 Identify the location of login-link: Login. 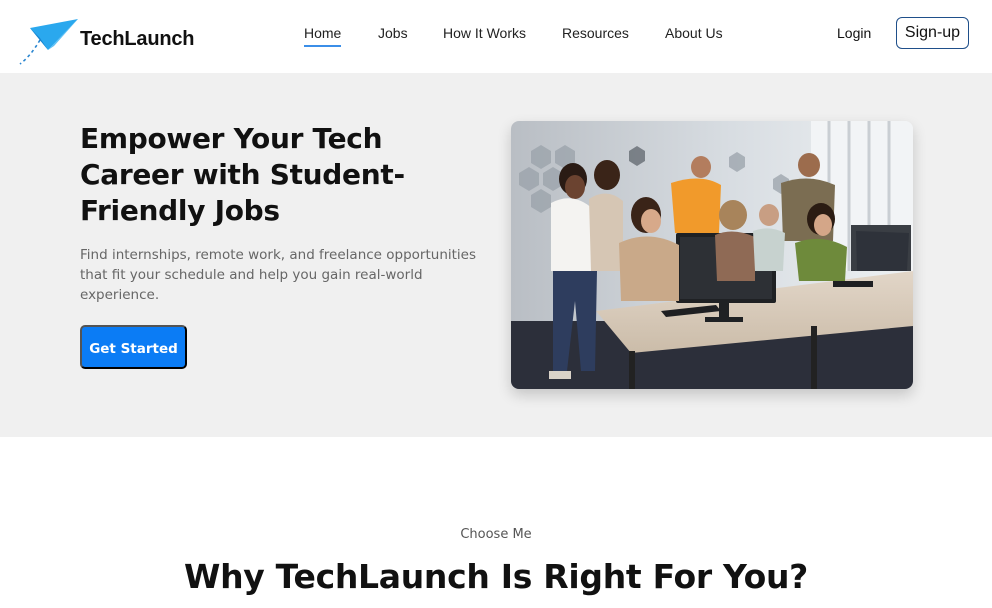
(854, 33).